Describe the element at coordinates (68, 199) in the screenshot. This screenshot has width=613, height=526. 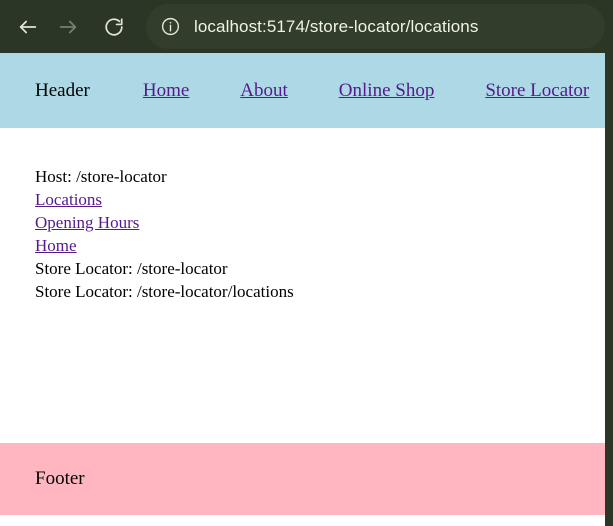
I see `link-locations: Locations` at that location.